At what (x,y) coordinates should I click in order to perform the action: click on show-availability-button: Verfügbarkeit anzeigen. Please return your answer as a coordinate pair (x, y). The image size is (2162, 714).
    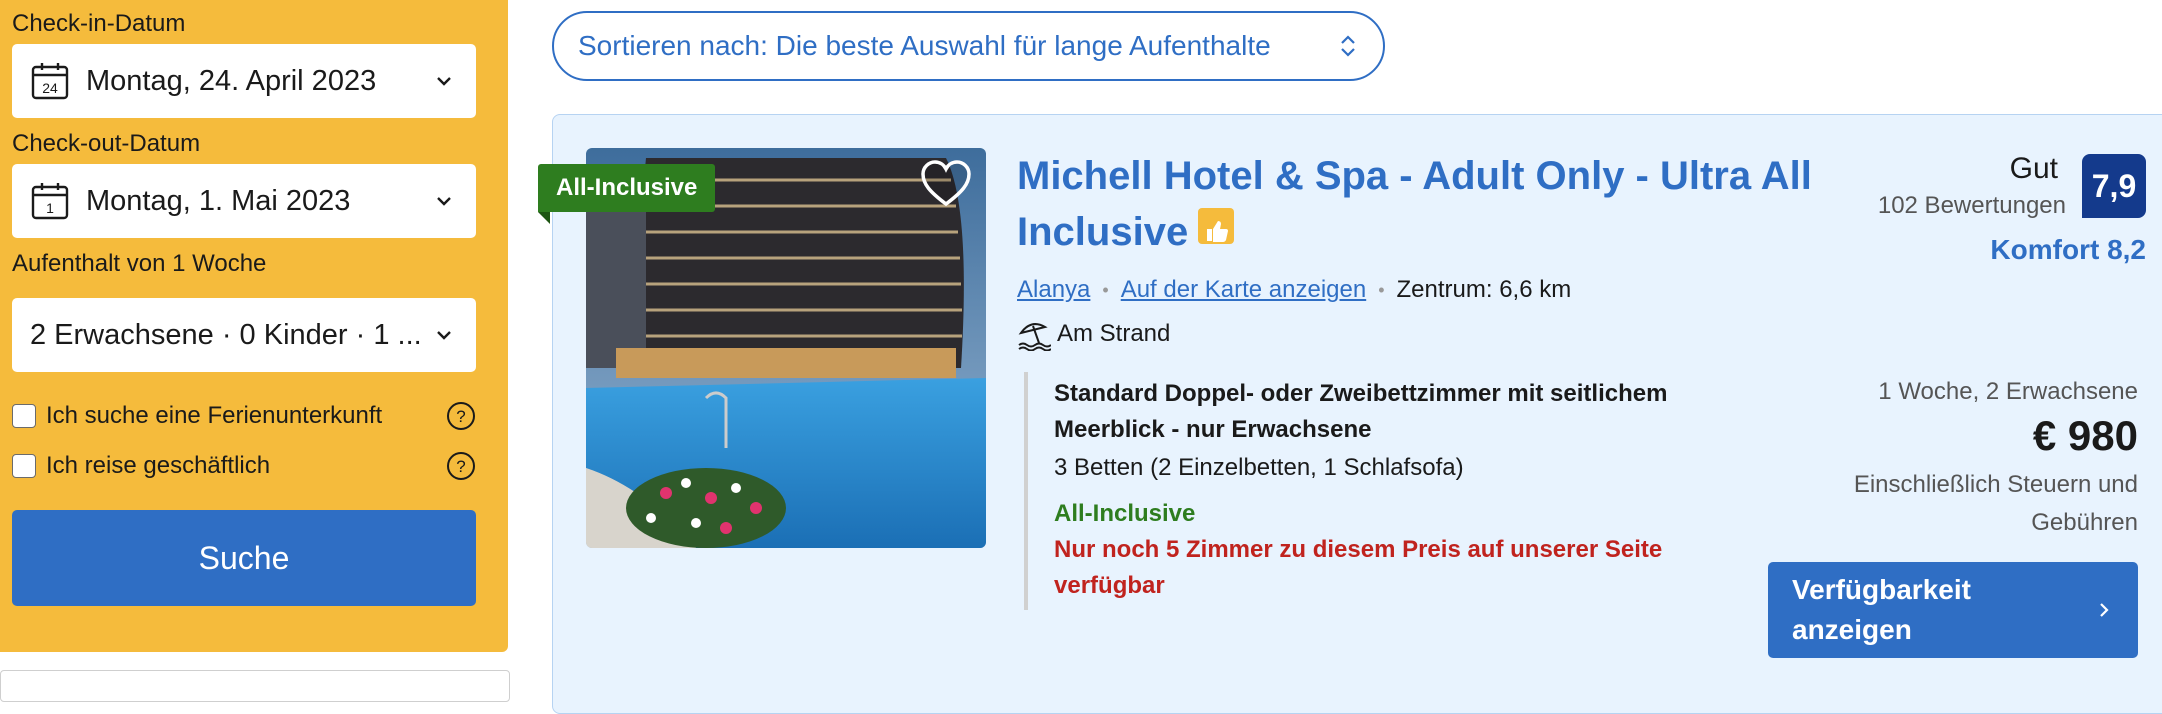
    Looking at the image, I should click on (1953, 610).